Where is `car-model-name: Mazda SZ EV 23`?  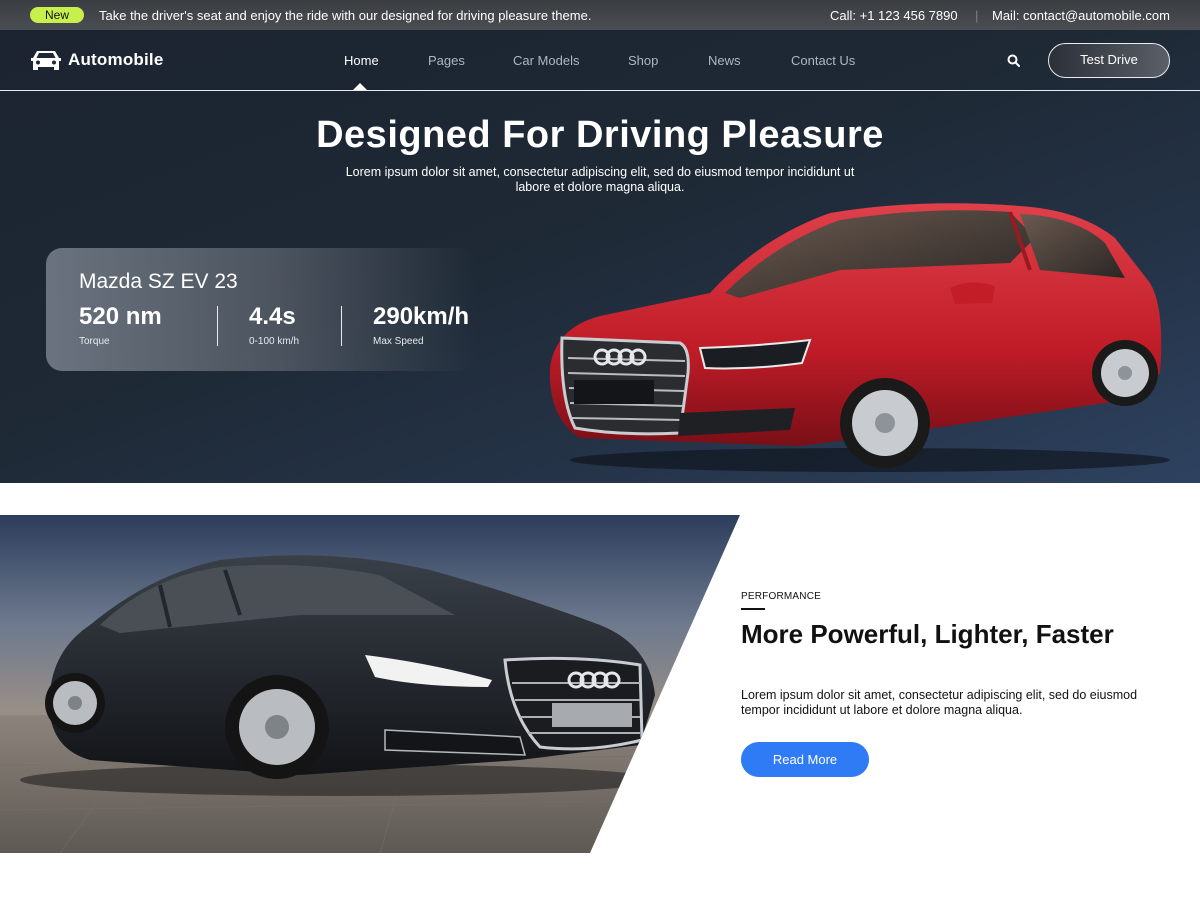
car-model-name: Mazda SZ EV 23 is located at coordinates (158, 281).